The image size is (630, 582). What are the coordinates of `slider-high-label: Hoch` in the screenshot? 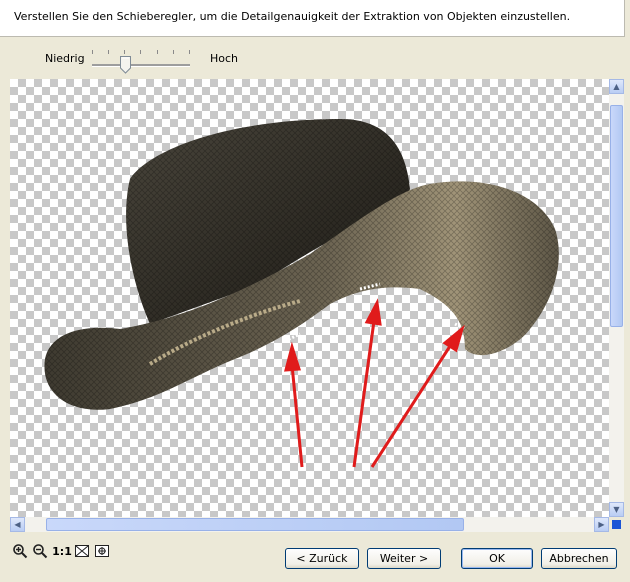 It's located at (224, 58).